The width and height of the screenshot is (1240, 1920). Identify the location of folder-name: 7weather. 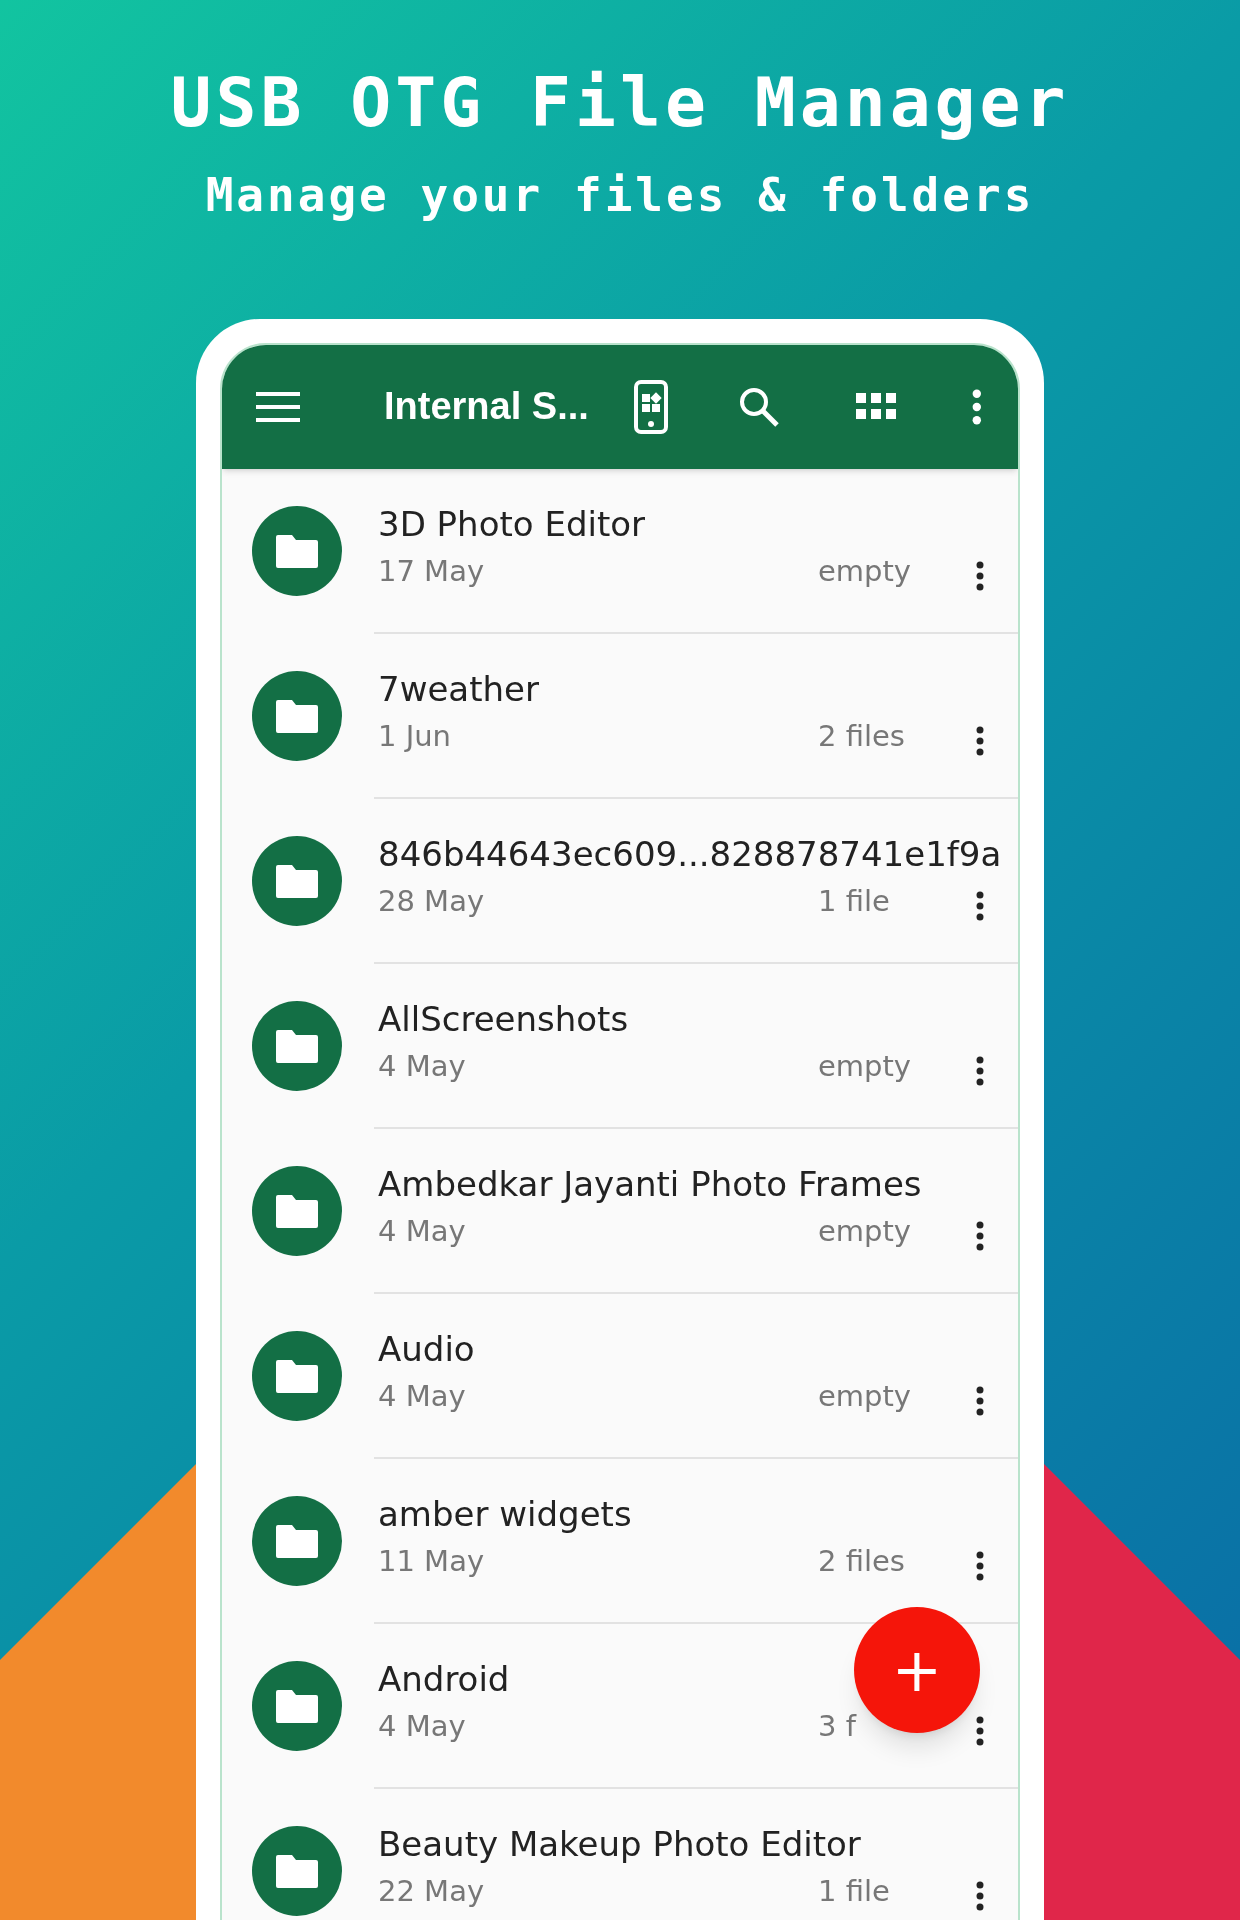
(458, 689).